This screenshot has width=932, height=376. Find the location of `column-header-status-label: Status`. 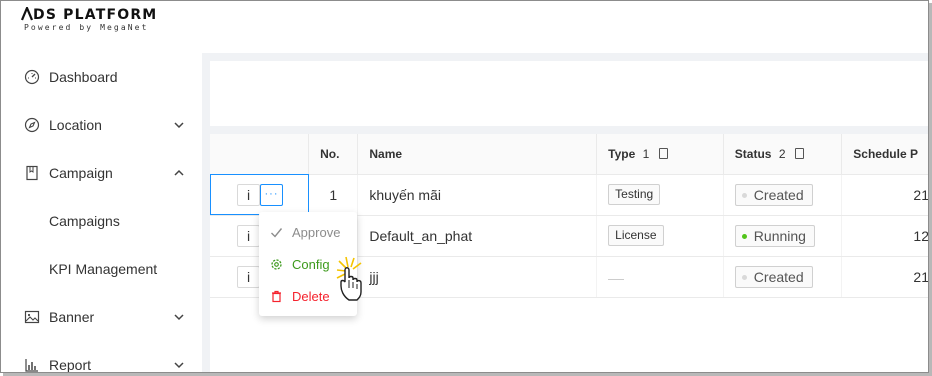

column-header-status-label: Status is located at coordinates (753, 153).